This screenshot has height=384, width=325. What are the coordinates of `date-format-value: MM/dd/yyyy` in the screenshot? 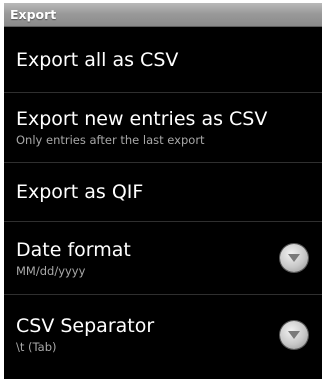 It's located at (51, 270).